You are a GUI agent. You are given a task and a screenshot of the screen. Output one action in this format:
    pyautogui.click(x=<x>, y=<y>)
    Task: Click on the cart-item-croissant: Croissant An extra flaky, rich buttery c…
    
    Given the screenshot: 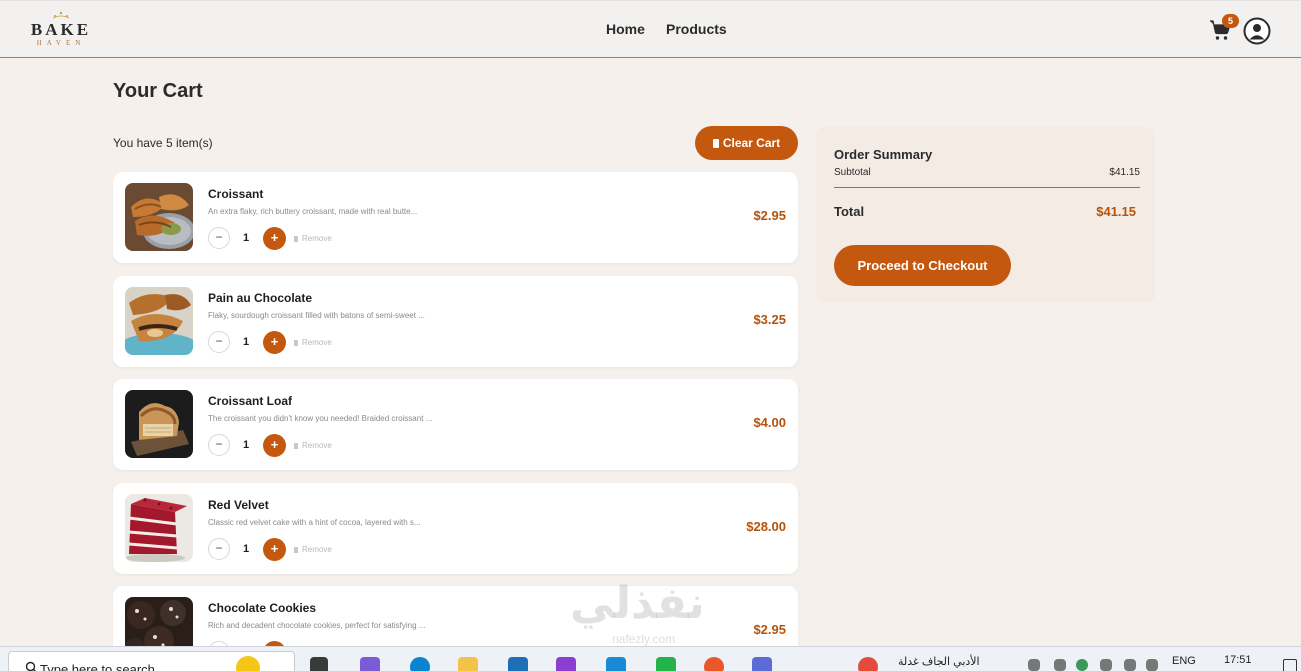 What is the action you would take?
    pyautogui.click(x=455, y=217)
    